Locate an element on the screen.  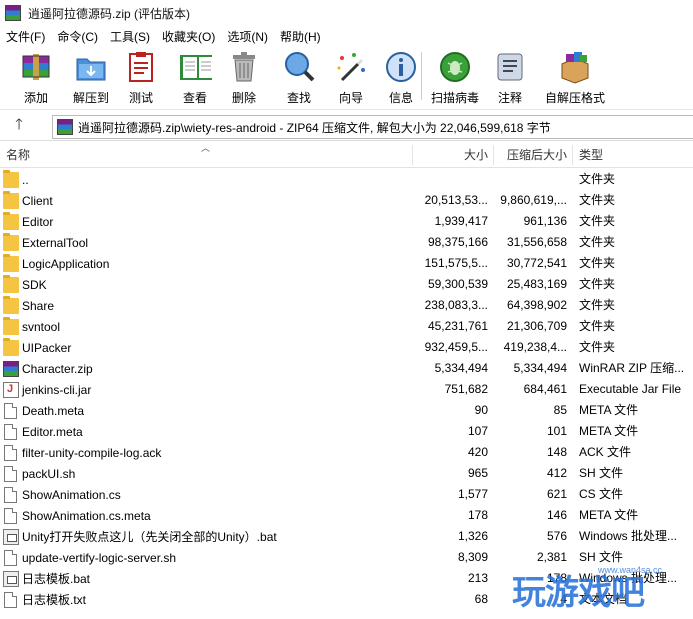
file-size: 90 is located at coordinates (481, 410).